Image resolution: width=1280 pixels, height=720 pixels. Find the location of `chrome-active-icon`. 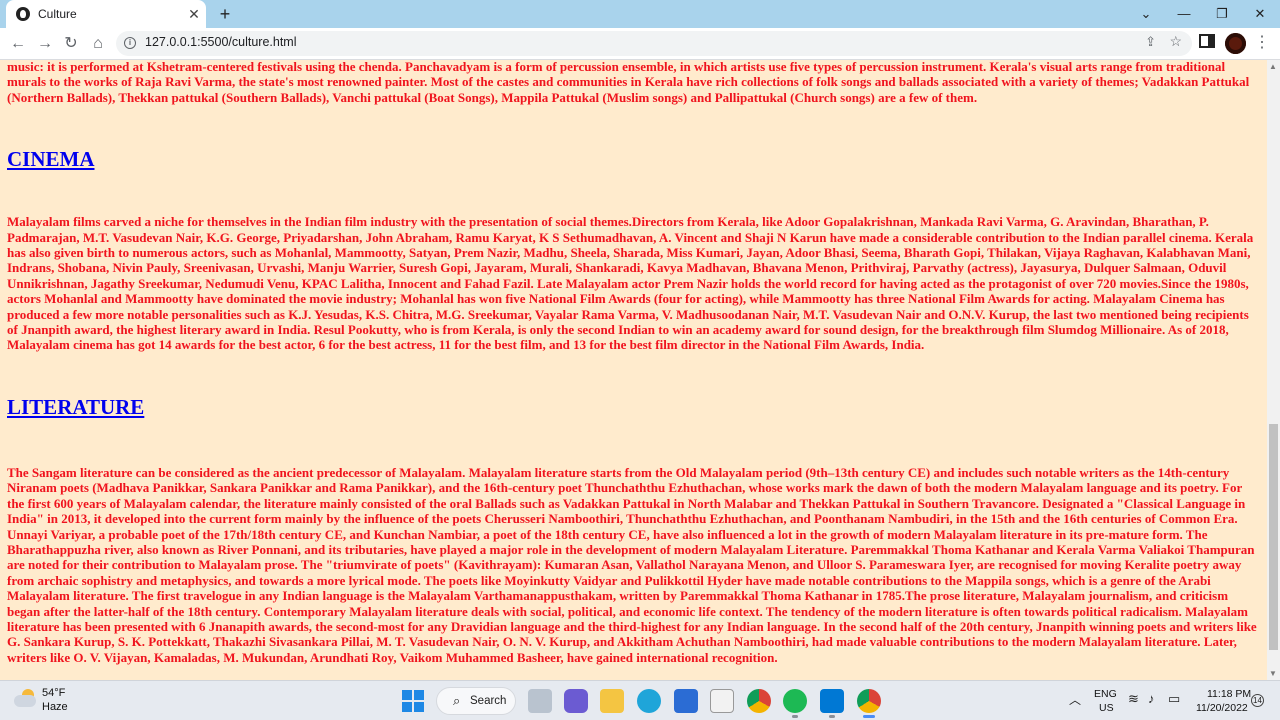

chrome-active-icon is located at coordinates (869, 701).